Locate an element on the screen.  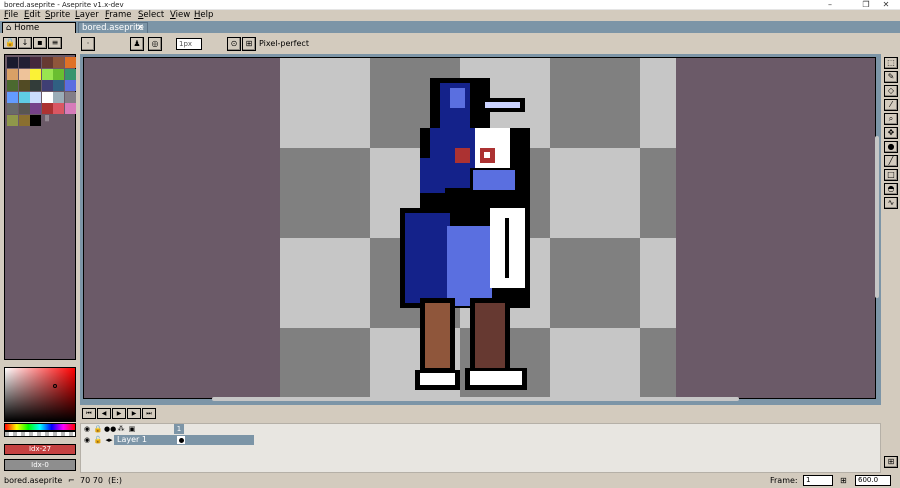
background-color-button: Idx-0 is located at coordinates (40, 465).